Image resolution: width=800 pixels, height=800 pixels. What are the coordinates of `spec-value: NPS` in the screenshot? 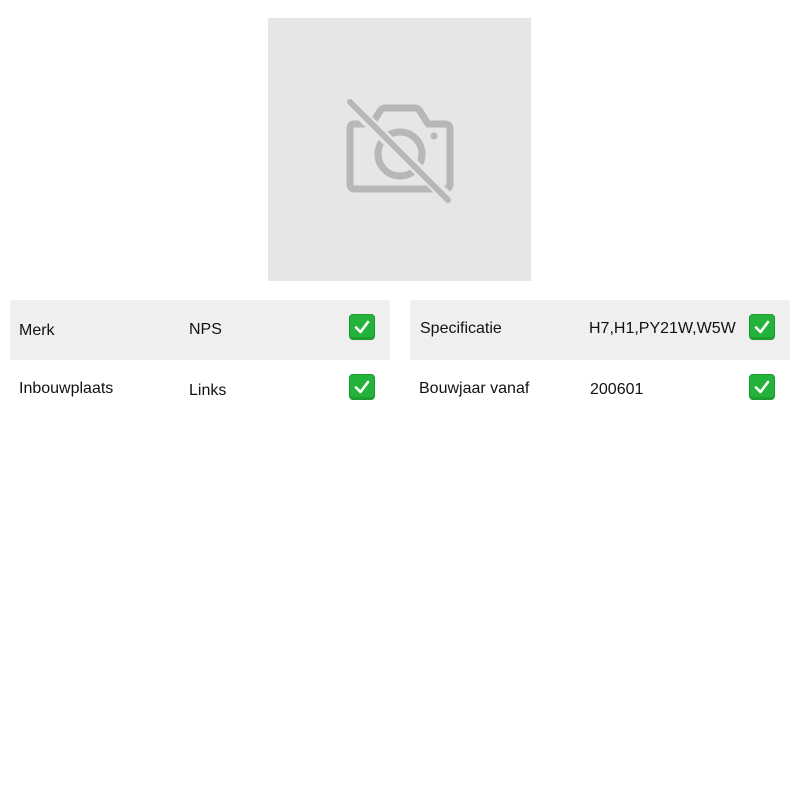 It's located at (205, 329).